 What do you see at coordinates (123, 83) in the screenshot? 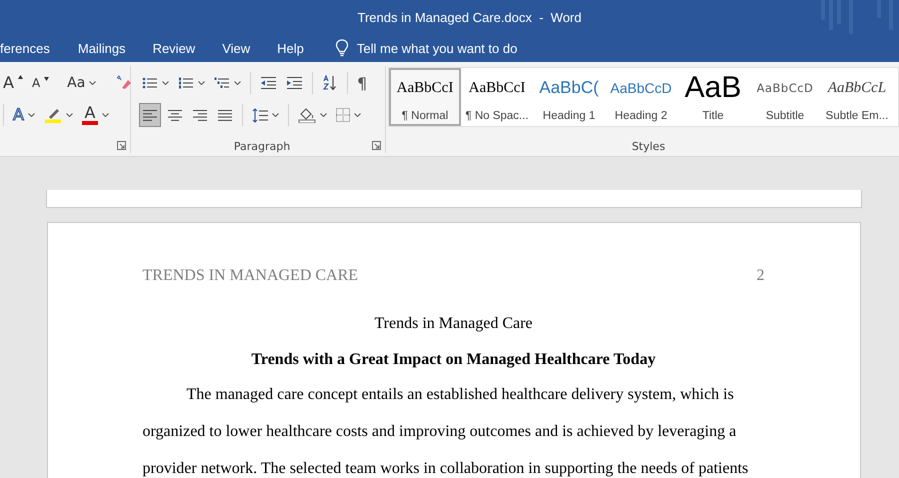
I see `eraser-icon` at bounding box center [123, 83].